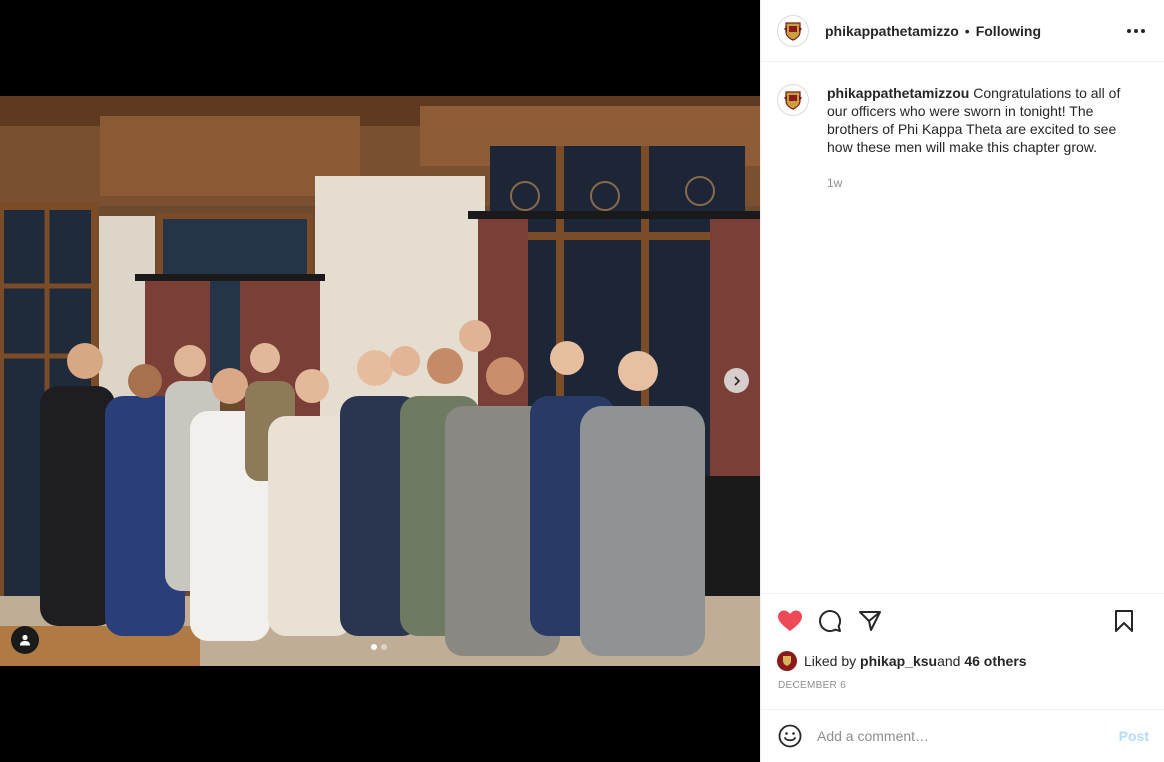 The width and height of the screenshot is (1164, 762). What do you see at coordinates (949, 661) in the screenshot?
I see `likes-middle: and` at bounding box center [949, 661].